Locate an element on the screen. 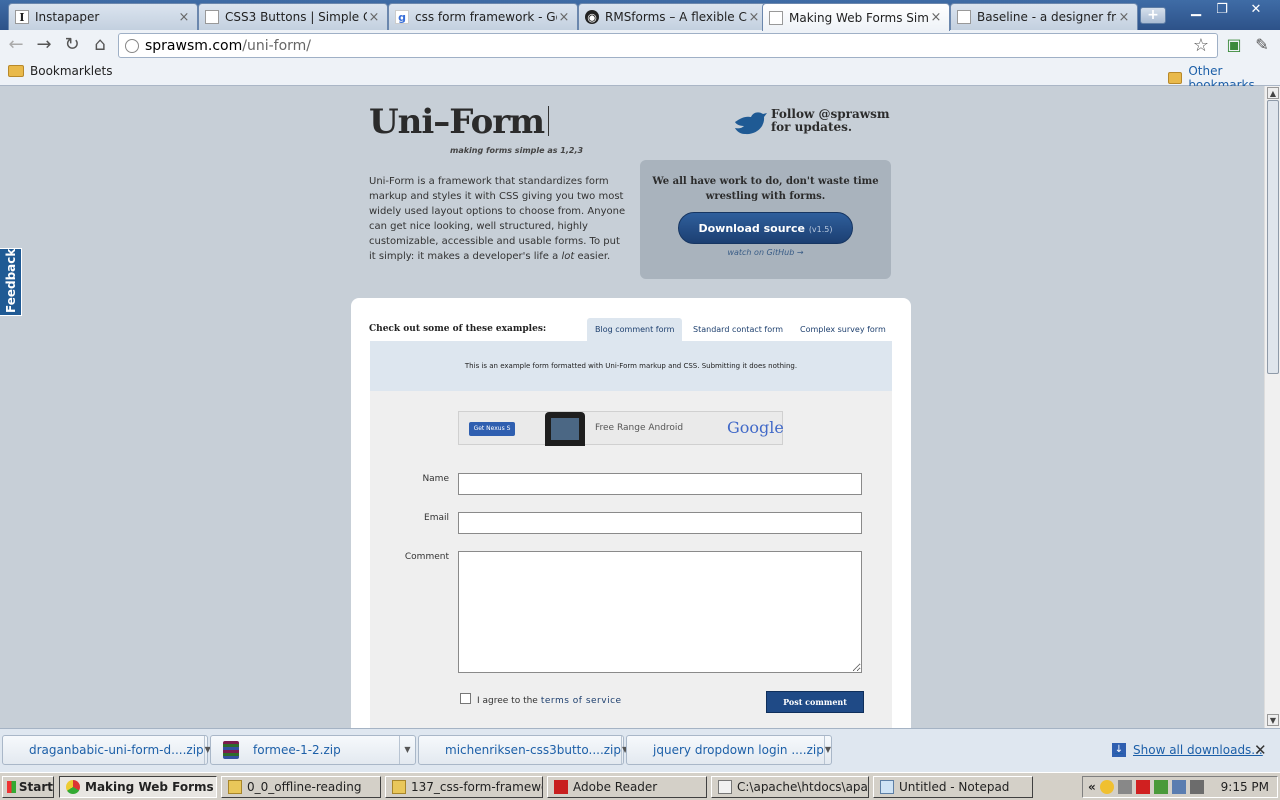  terms-agreement: I agree to the terms of service is located at coordinates (541, 699).